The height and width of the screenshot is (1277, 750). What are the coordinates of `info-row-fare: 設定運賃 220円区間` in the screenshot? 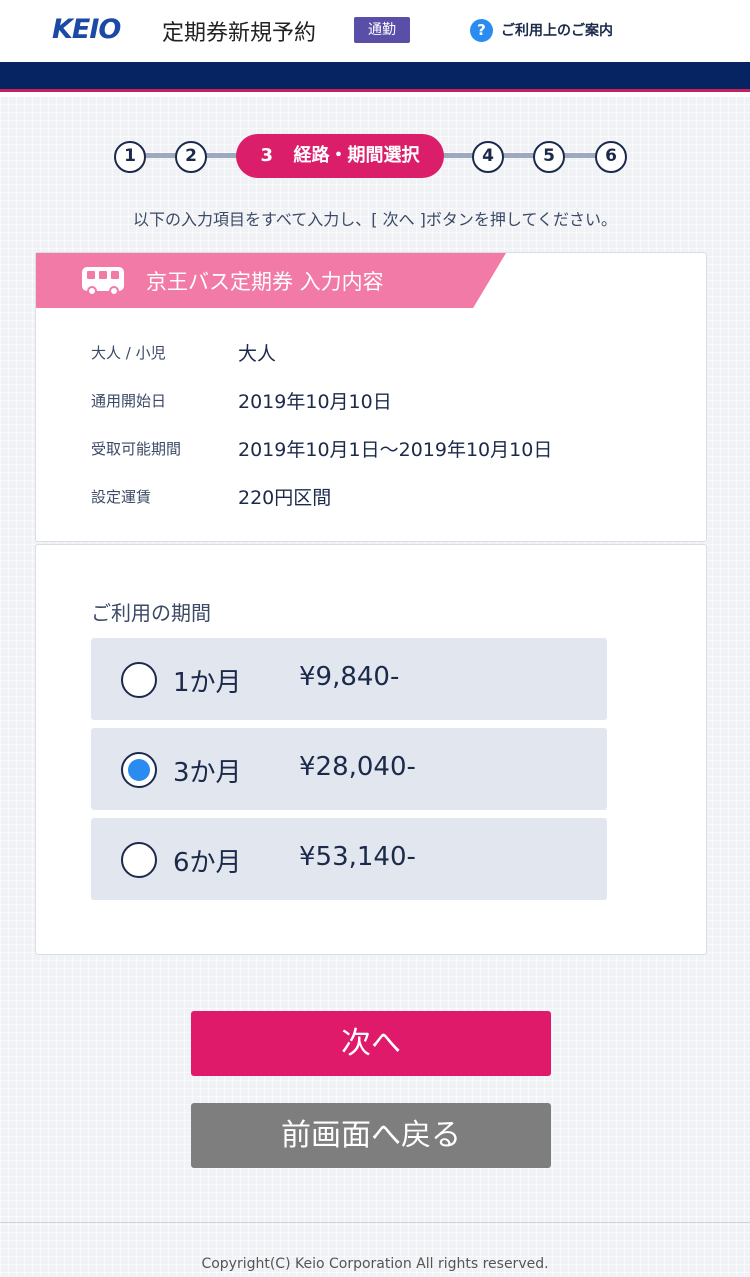 It's located at (211, 496).